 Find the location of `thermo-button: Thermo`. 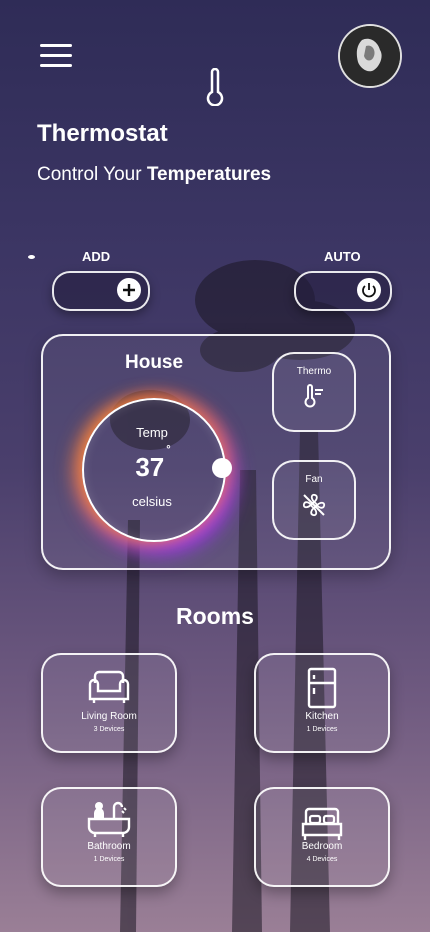

thermo-button: Thermo is located at coordinates (314, 392).